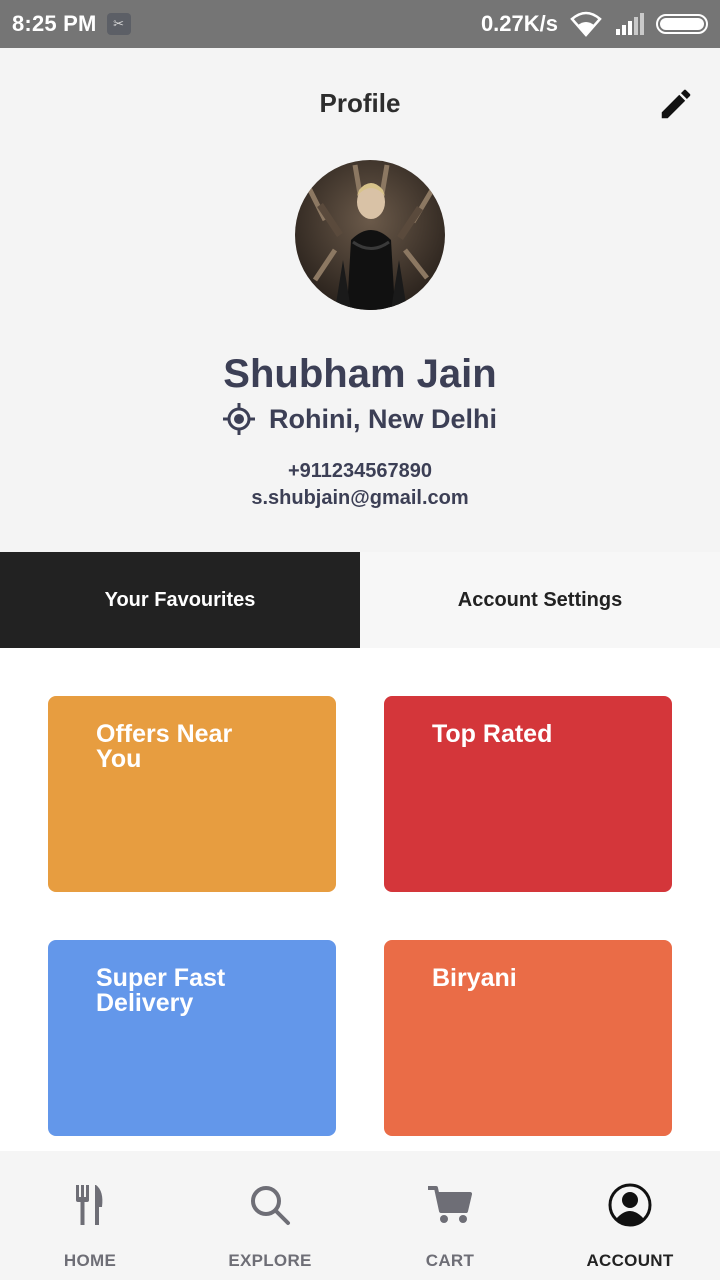  I want to click on user-name: Shubham Jain, so click(360, 374).